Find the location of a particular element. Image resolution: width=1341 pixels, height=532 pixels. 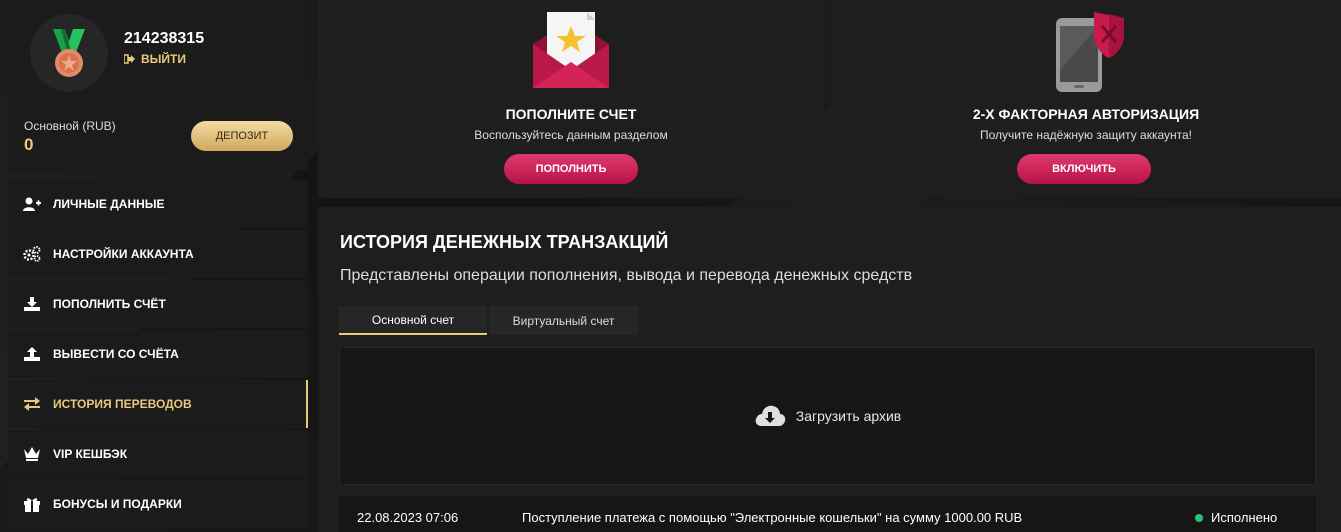

twofa-card-title: 2-Х ФАКТОРНАЯ АВТОРИЗАЦИЯ is located at coordinates (1086, 114).